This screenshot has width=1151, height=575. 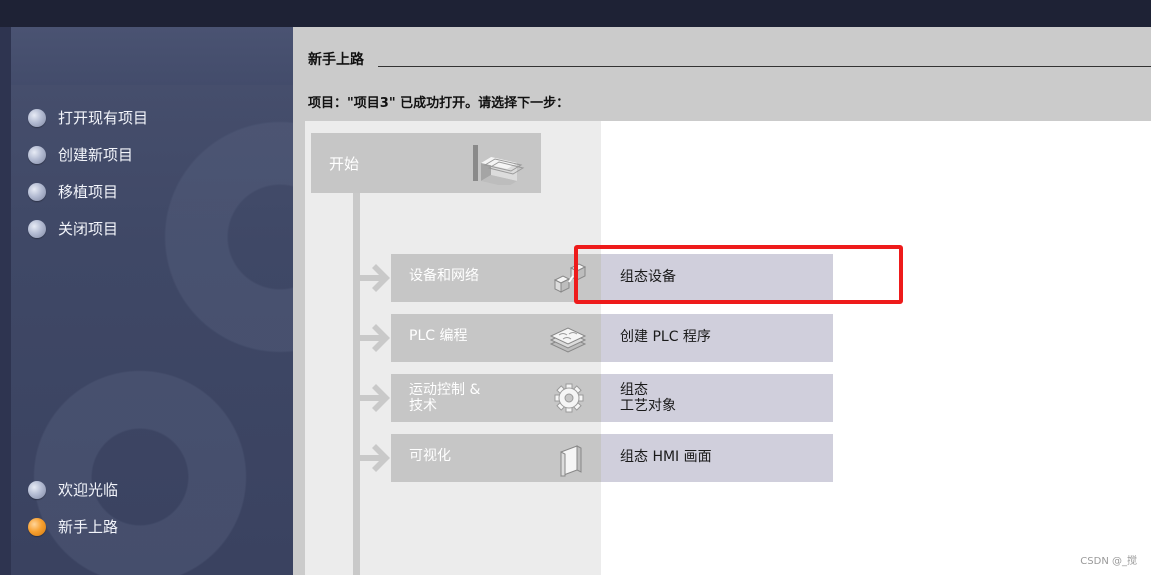 I want to click on title-underline, so click(x=764, y=66).